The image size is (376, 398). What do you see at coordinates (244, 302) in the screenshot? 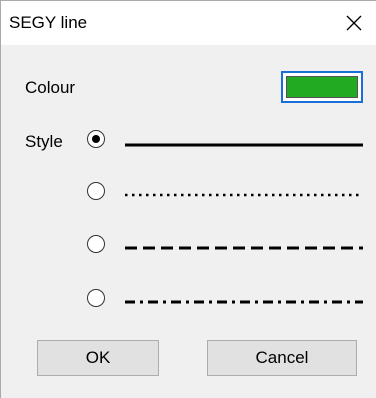
I see `line-sample-dash-dot` at bounding box center [244, 302].